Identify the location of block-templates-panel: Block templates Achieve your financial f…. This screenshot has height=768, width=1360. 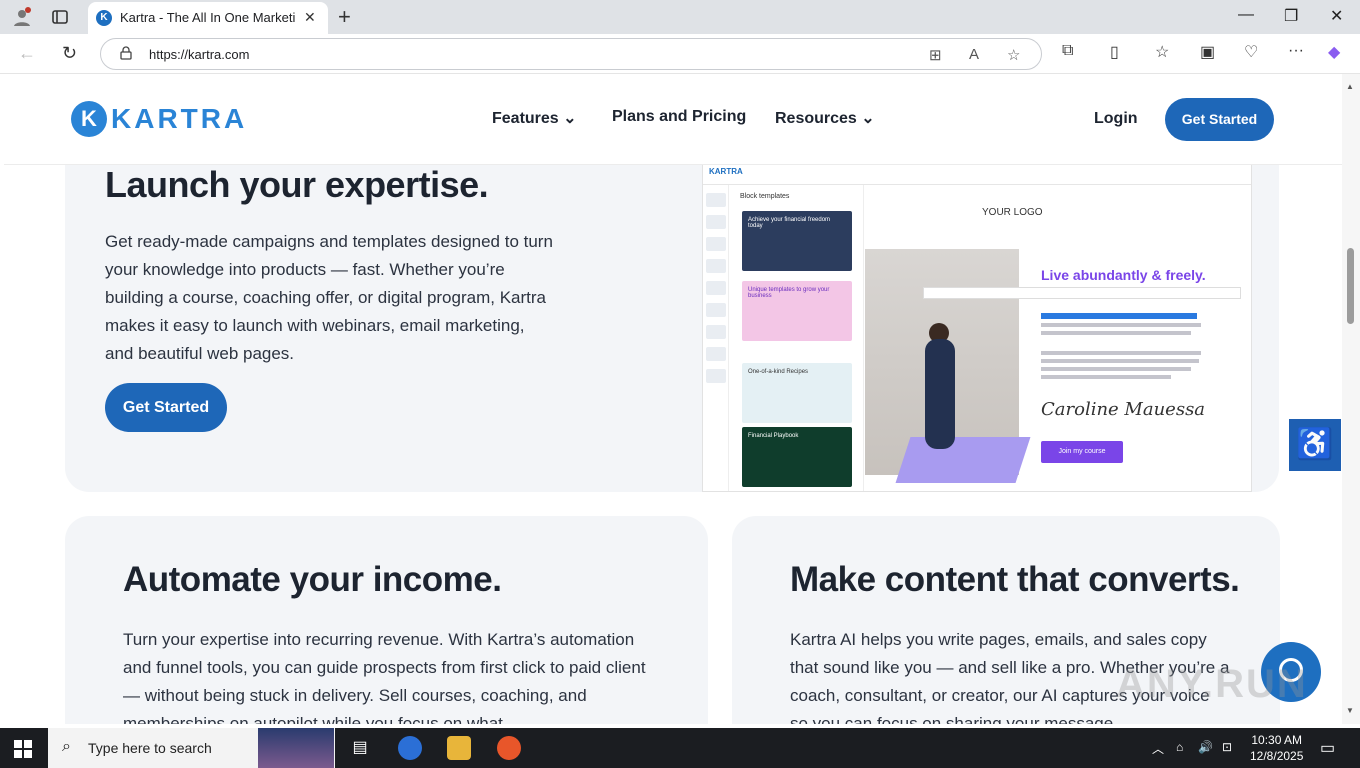
(797, 338).